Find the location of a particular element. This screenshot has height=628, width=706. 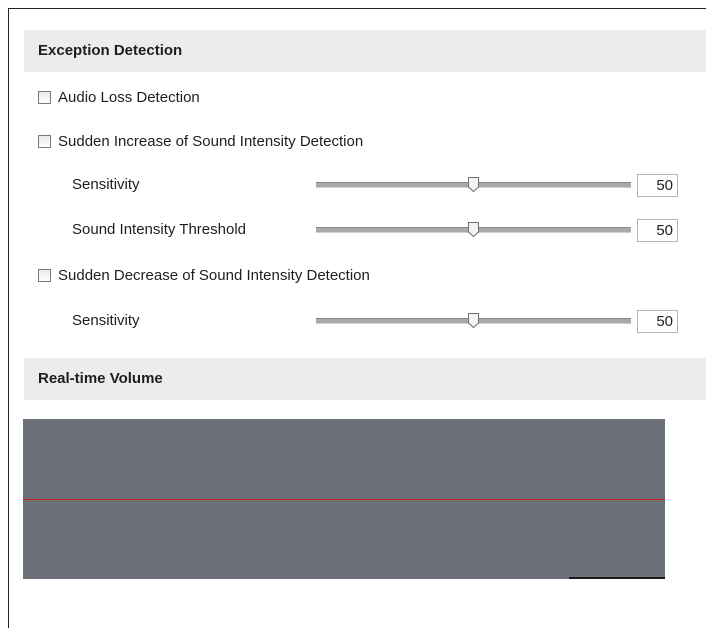

increase-threshold-slider is located at coordinates (473, 229).